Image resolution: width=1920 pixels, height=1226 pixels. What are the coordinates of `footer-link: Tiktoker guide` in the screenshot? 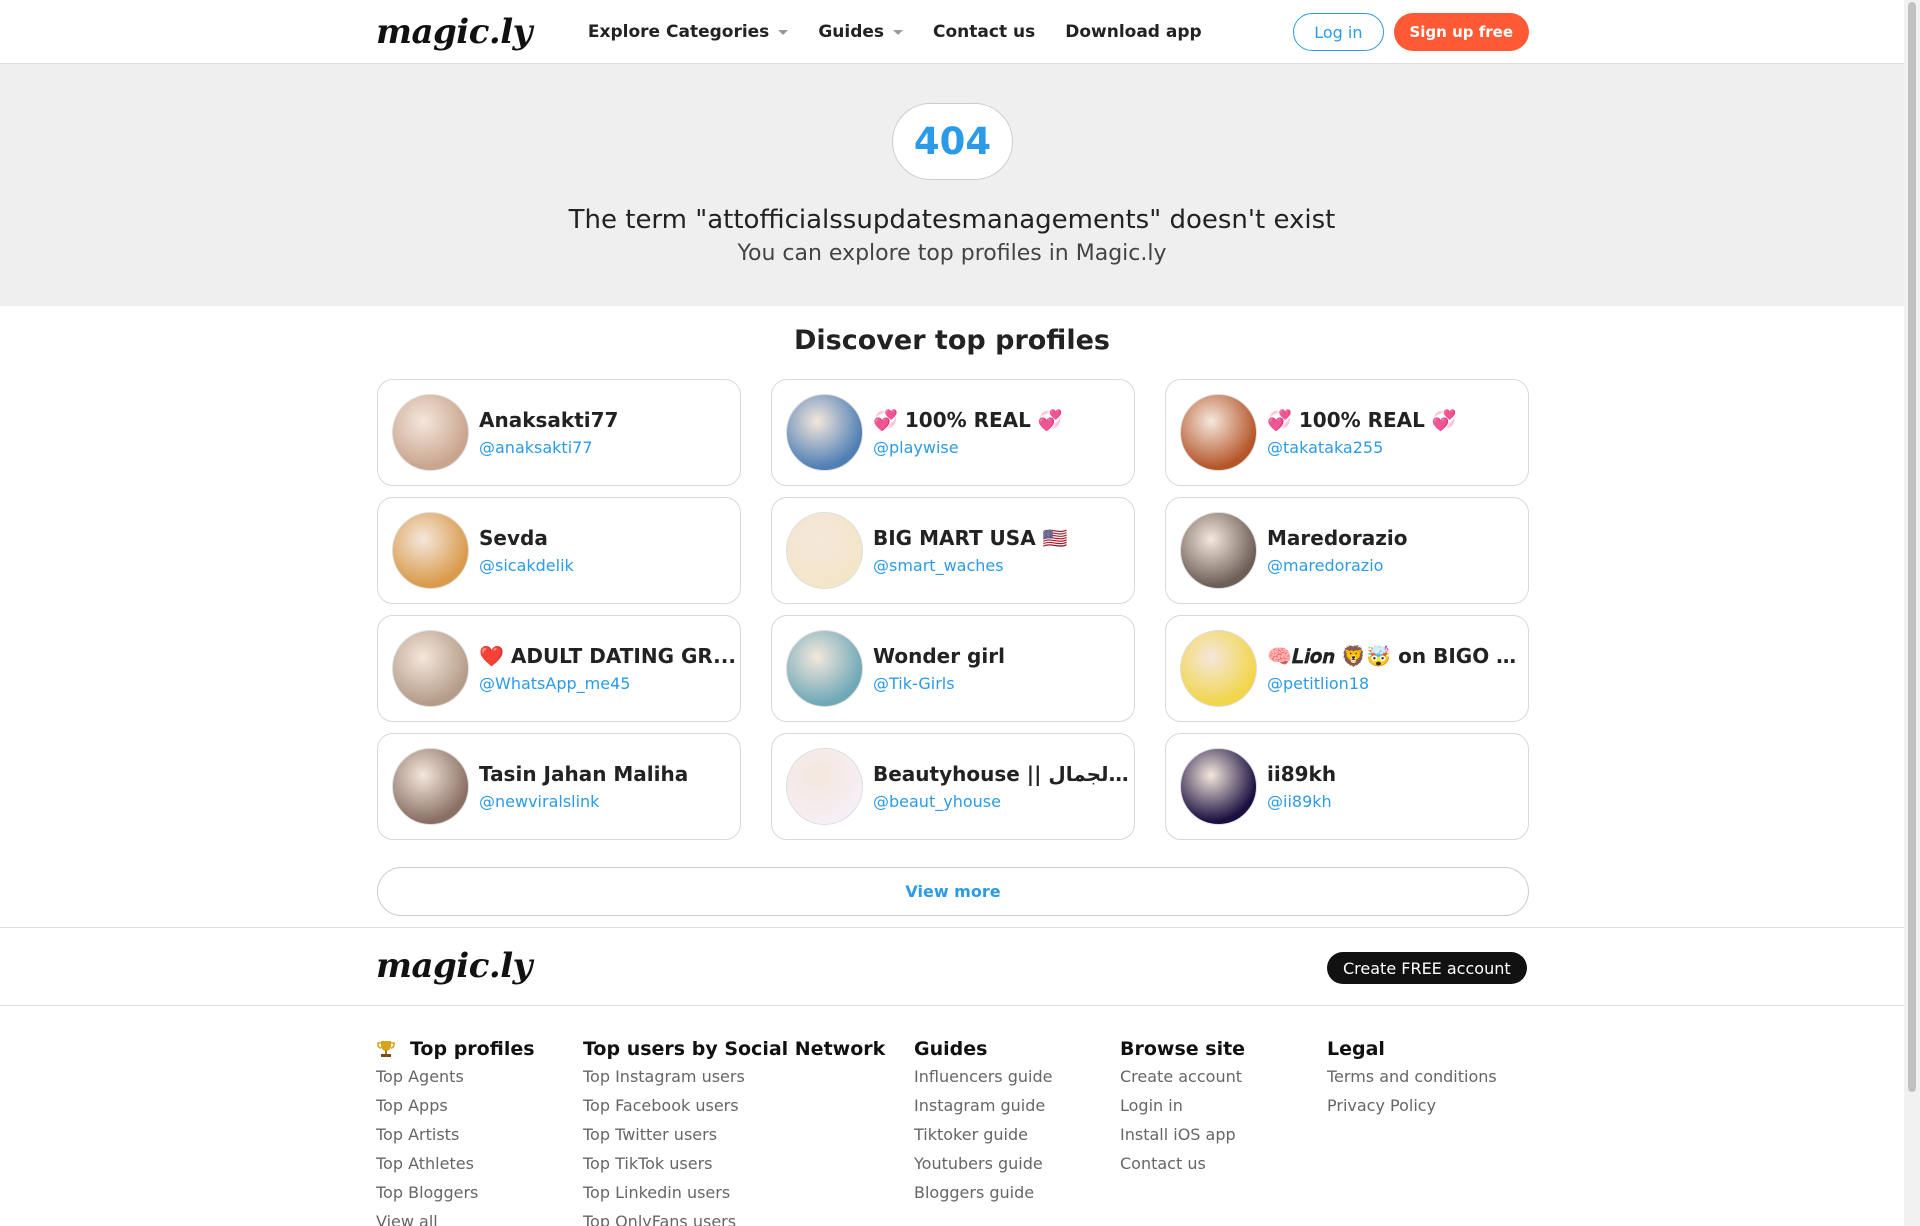 It's located at (983, 1134).